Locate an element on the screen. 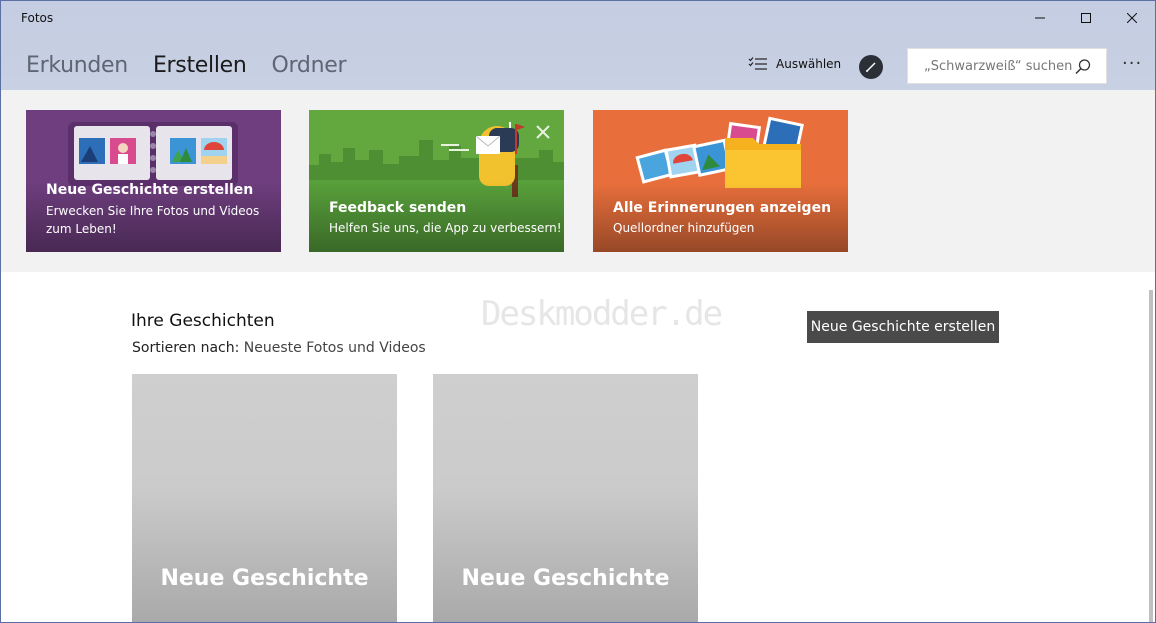 The width and height of the screenshot is (1156, 623). close-icon is located at coordinates (1132, 18).